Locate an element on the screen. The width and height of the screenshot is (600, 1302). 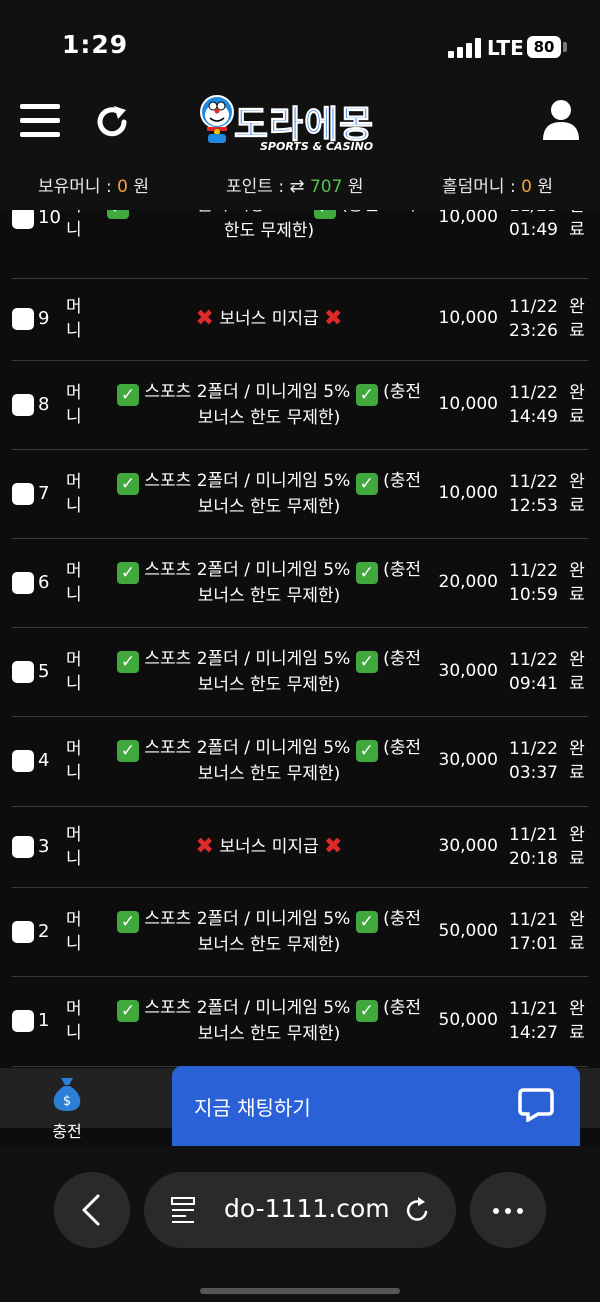
money-bag-icon: $ is located at coordinates (67, 1094).